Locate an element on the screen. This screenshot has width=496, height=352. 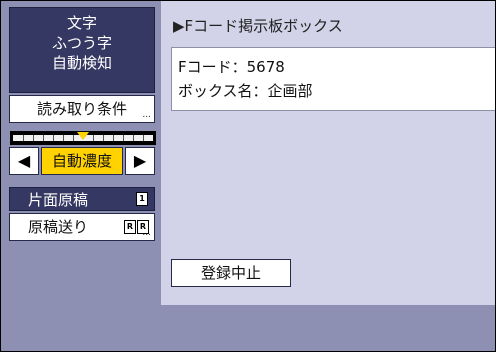
density-darker-button: ▶ is located at coordinates (140, 161).